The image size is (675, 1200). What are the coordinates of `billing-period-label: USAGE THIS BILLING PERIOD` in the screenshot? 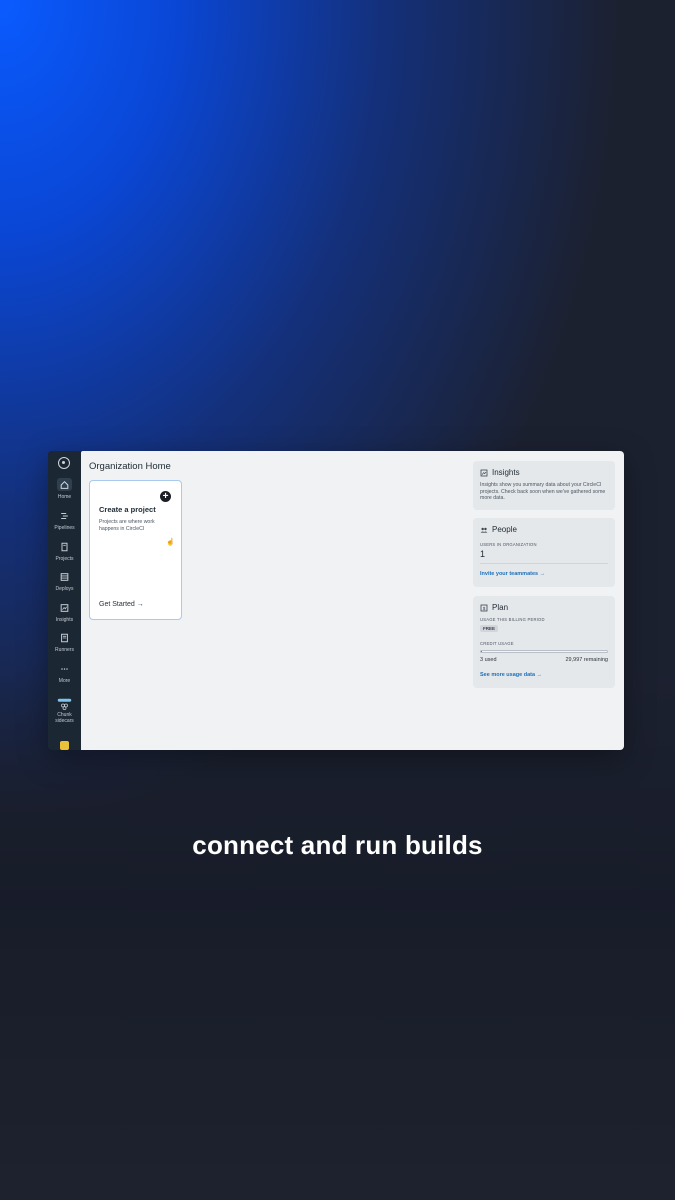 It's located at (512, 619).